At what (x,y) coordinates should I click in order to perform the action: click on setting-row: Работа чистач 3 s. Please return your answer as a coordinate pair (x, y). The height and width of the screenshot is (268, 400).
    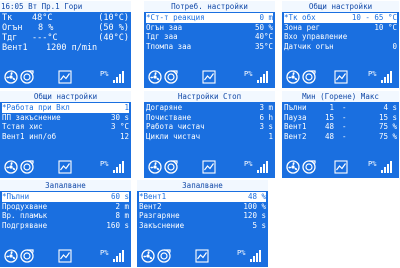
    Looking at the image, I should click on (209, 127).